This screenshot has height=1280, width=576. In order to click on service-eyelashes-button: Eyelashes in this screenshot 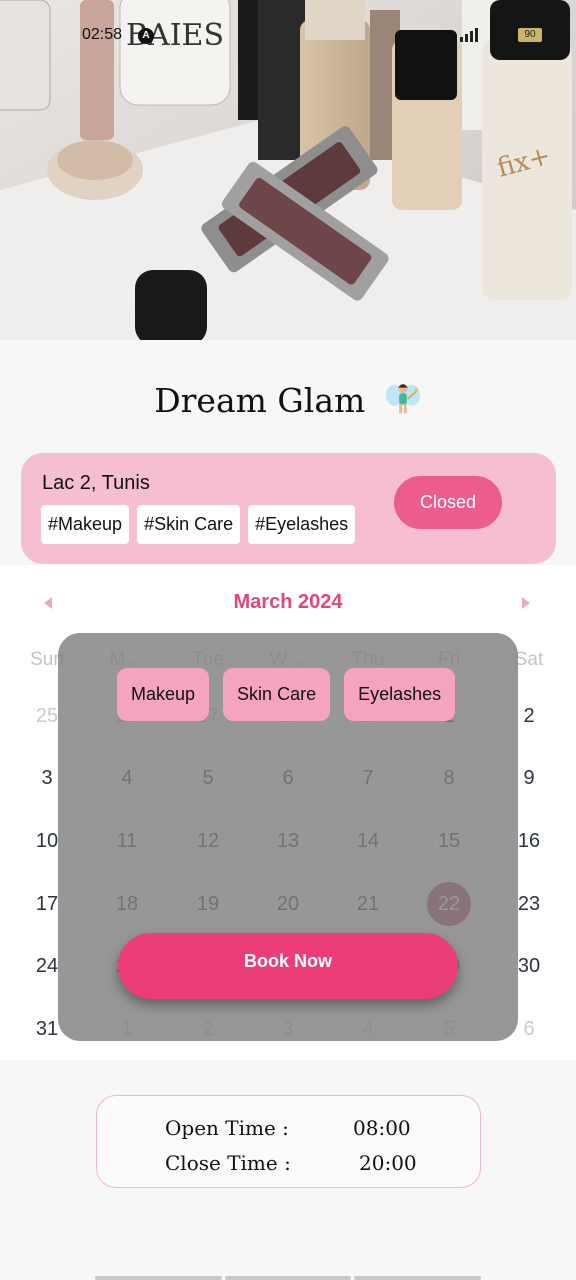, I will do `click(400, 694)`.